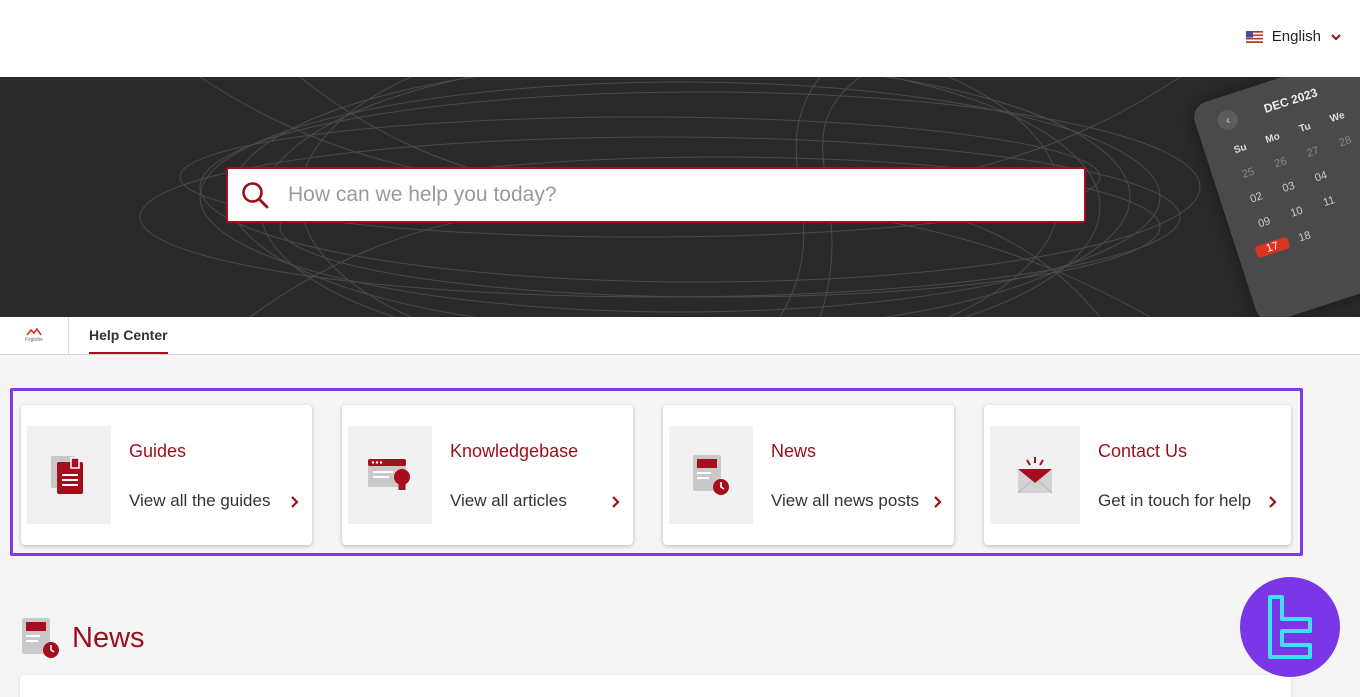  What do you see at coordinates (158, 451) in the screenshot?
I see `card-title: Guides` at bounding box center [158, 451].